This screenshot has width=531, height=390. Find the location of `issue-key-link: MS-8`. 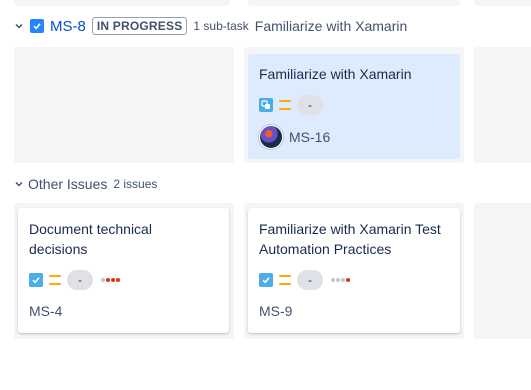

issue-key-link: MS-8 is located at coordinates (68, 26).